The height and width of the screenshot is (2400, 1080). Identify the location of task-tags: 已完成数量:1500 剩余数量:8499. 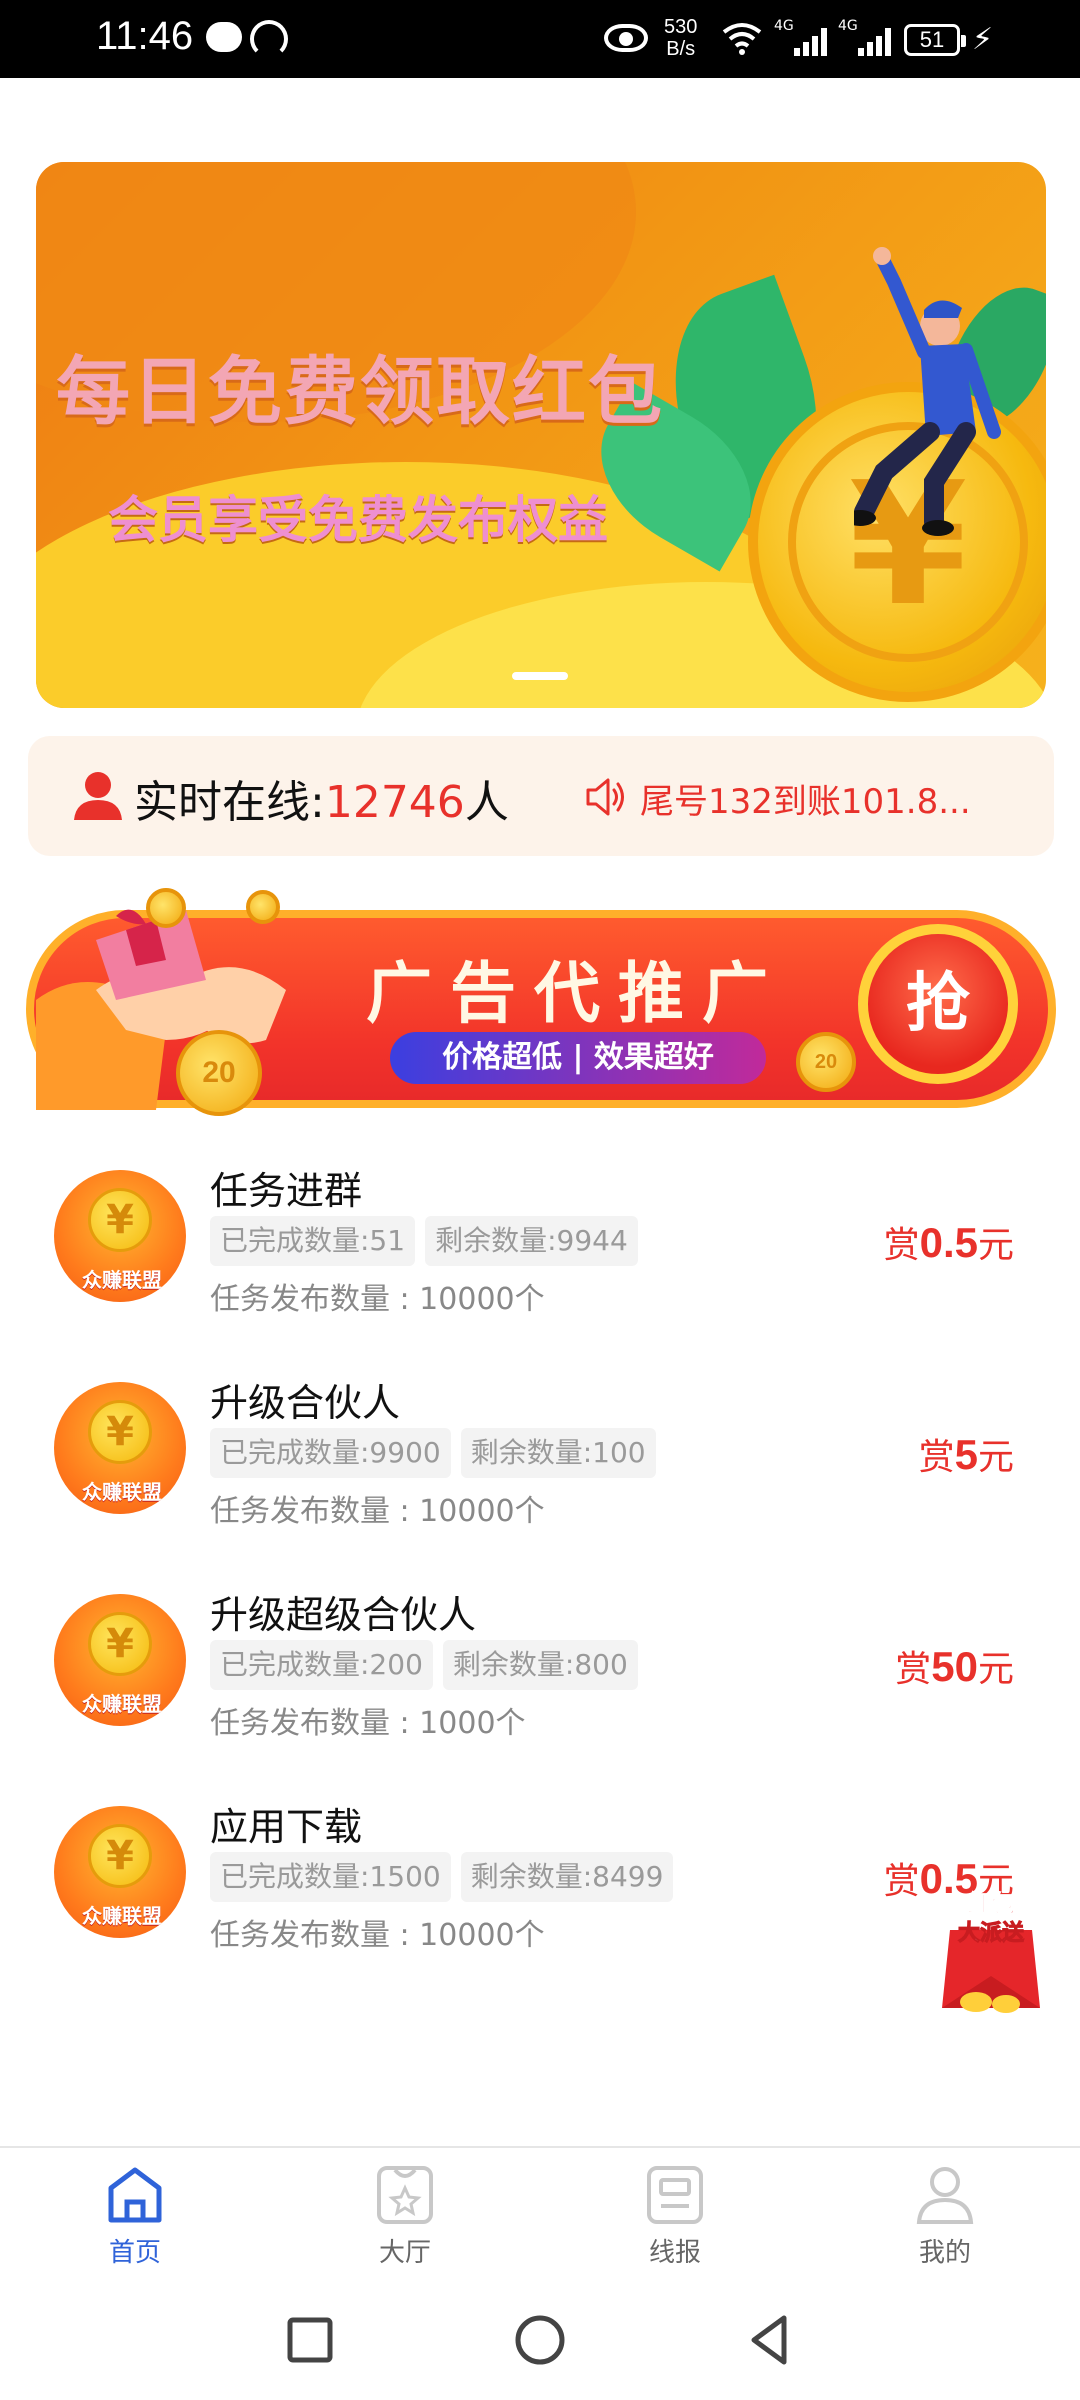
(442, 1877).